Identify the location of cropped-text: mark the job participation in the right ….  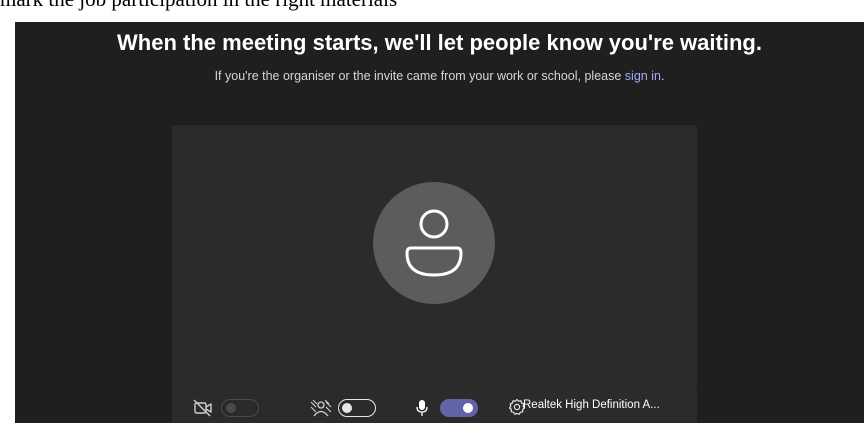
(198, 6).